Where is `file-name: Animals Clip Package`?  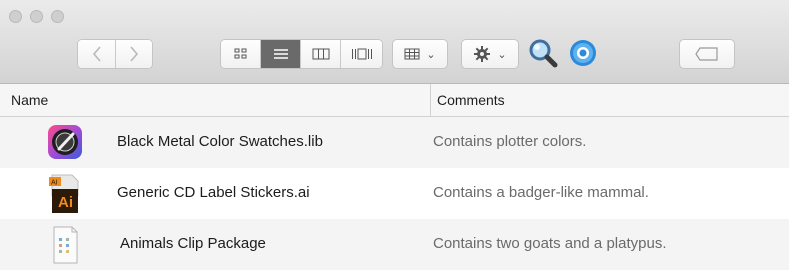 file-name: Animals Clip Package is located at coordinates (193, 243).